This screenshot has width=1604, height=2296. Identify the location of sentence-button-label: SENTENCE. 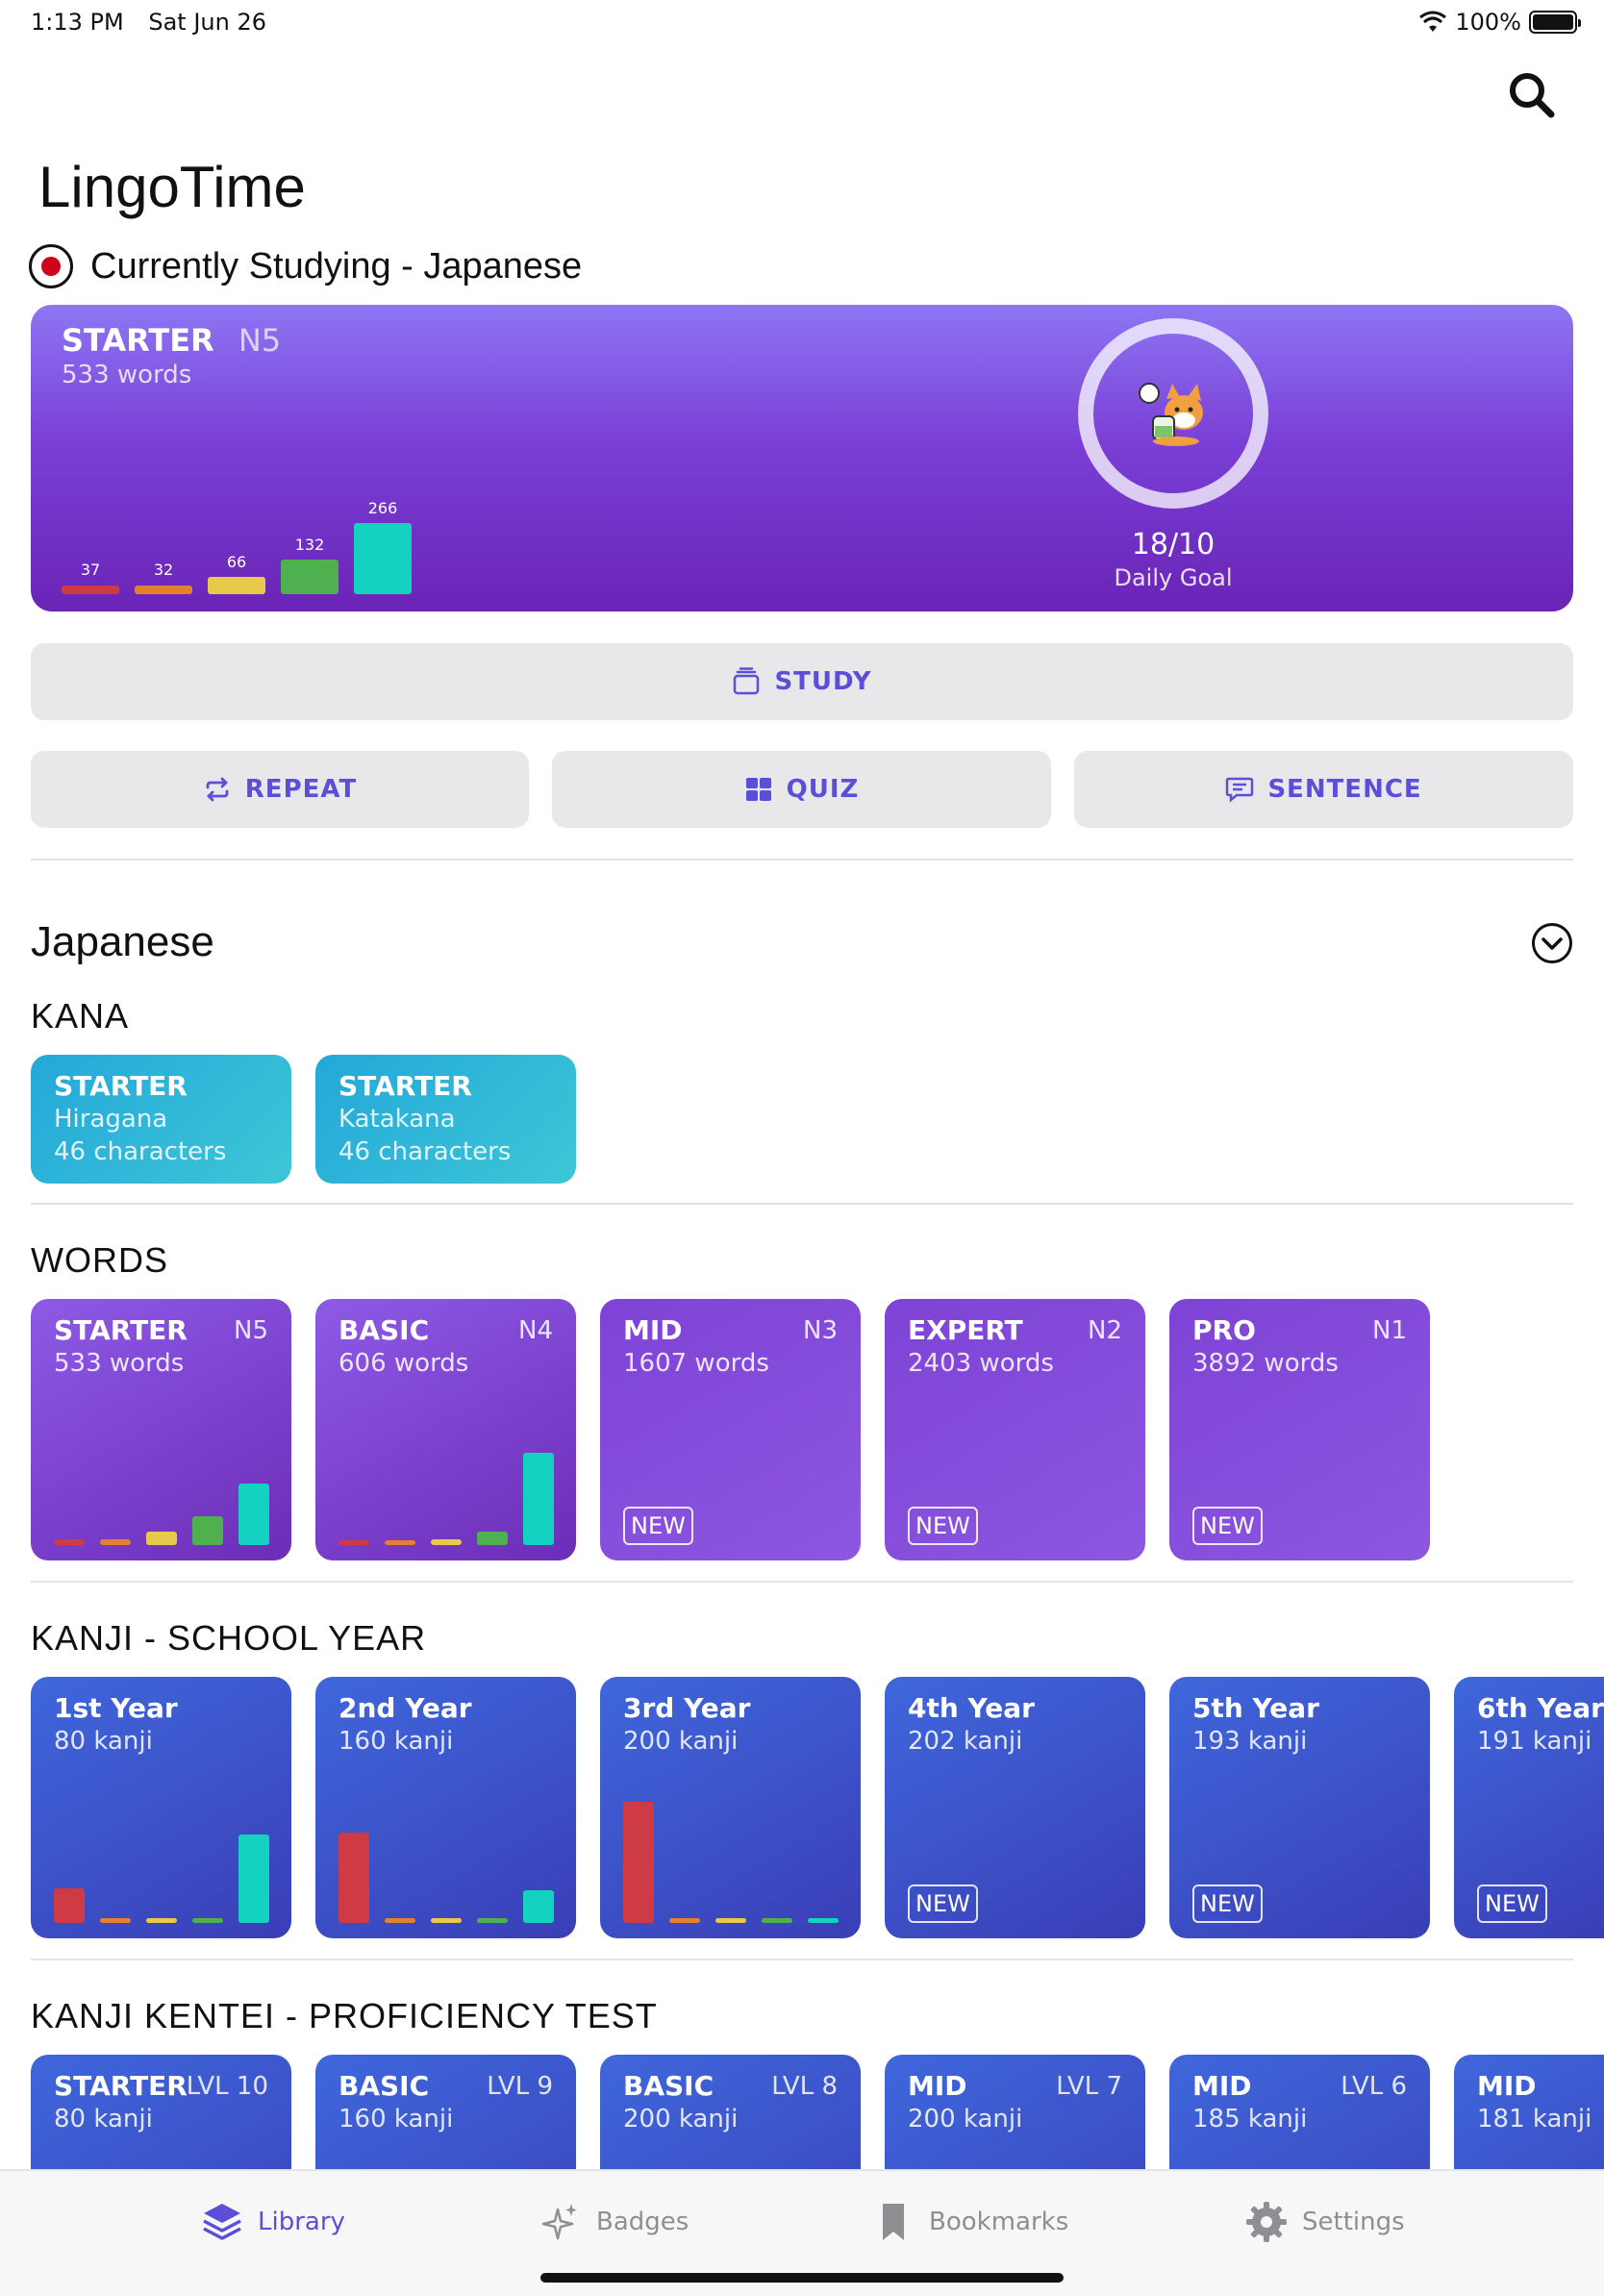
(1344, 789).